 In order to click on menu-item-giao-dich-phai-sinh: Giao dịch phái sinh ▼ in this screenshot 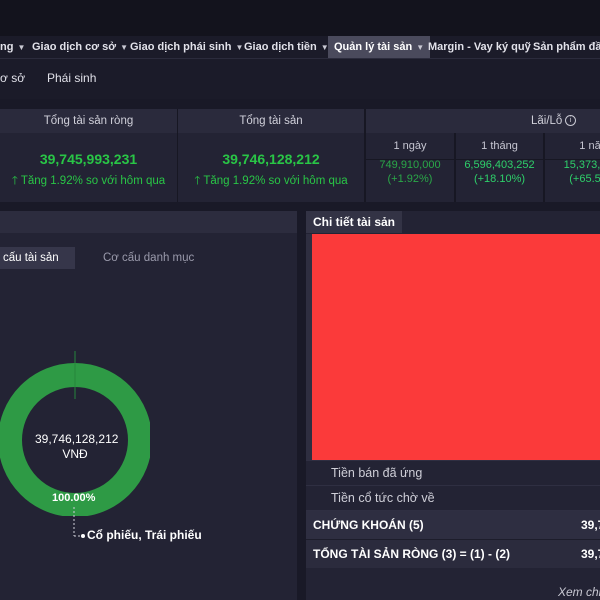, I will do `click(186, 47)`.